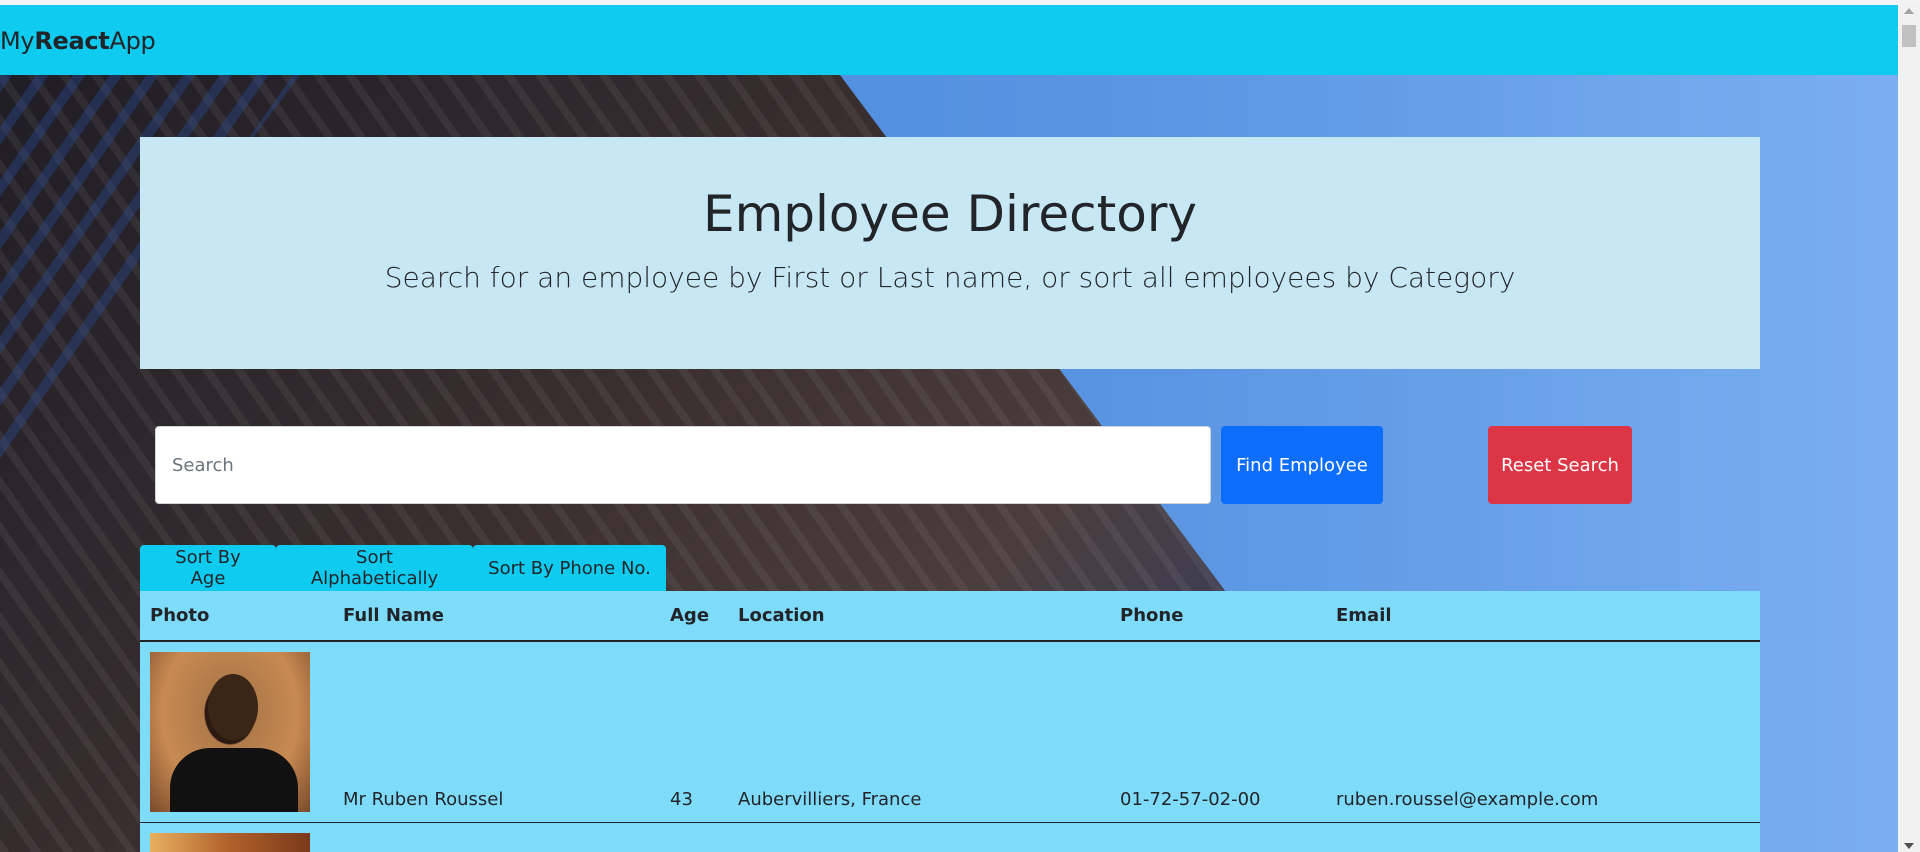 This screenshot has height=852, width=1920. What do you see at coordinates (1543, 616) in the screenshot?
I see `header-email: Email` at bounding box center [1543, 616].